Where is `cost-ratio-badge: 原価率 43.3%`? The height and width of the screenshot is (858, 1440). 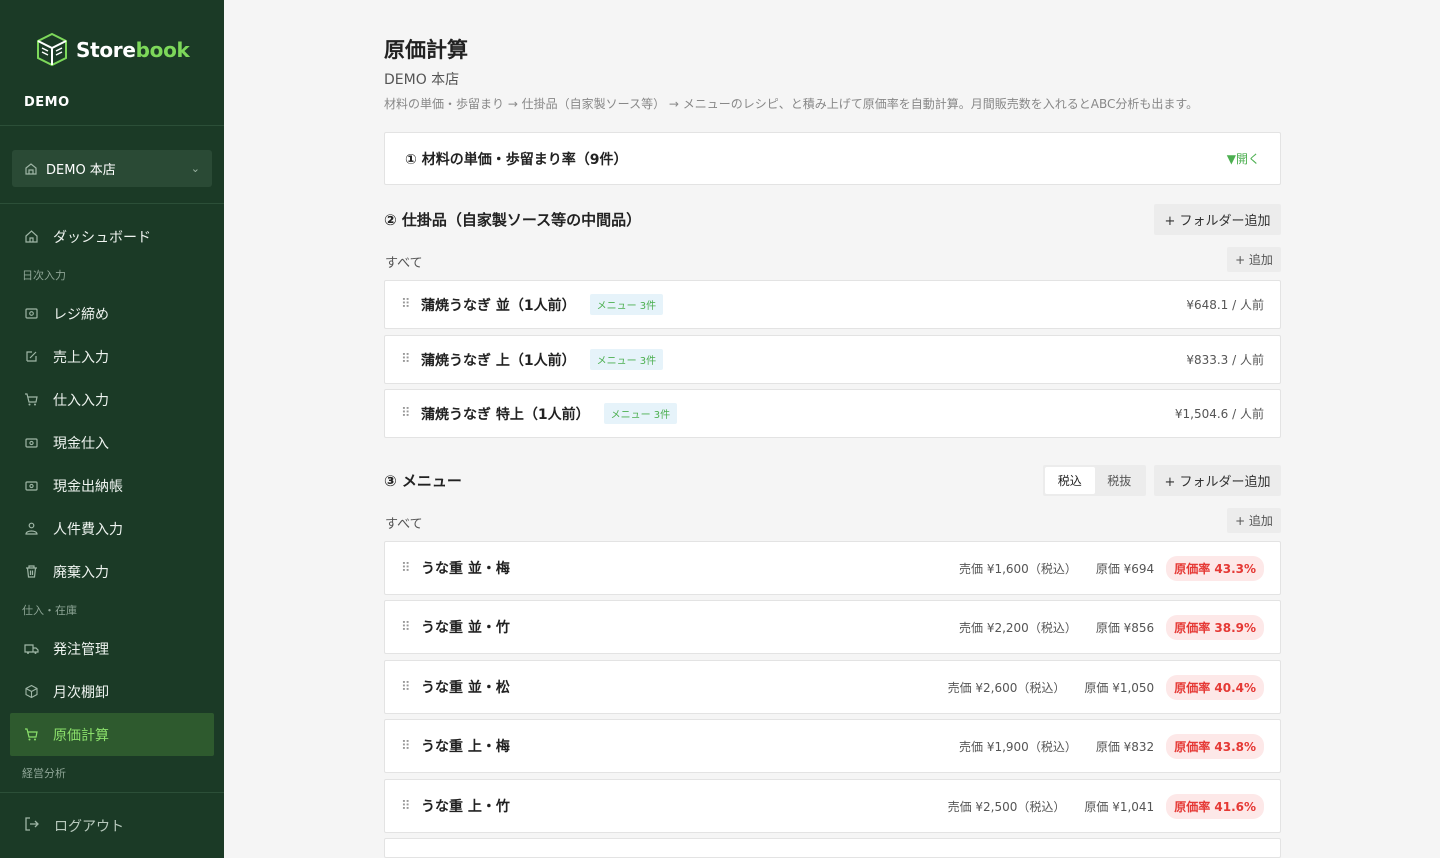
cost-ratio-badge: 原価率 43.3% is located at coordinates (1215, 568).